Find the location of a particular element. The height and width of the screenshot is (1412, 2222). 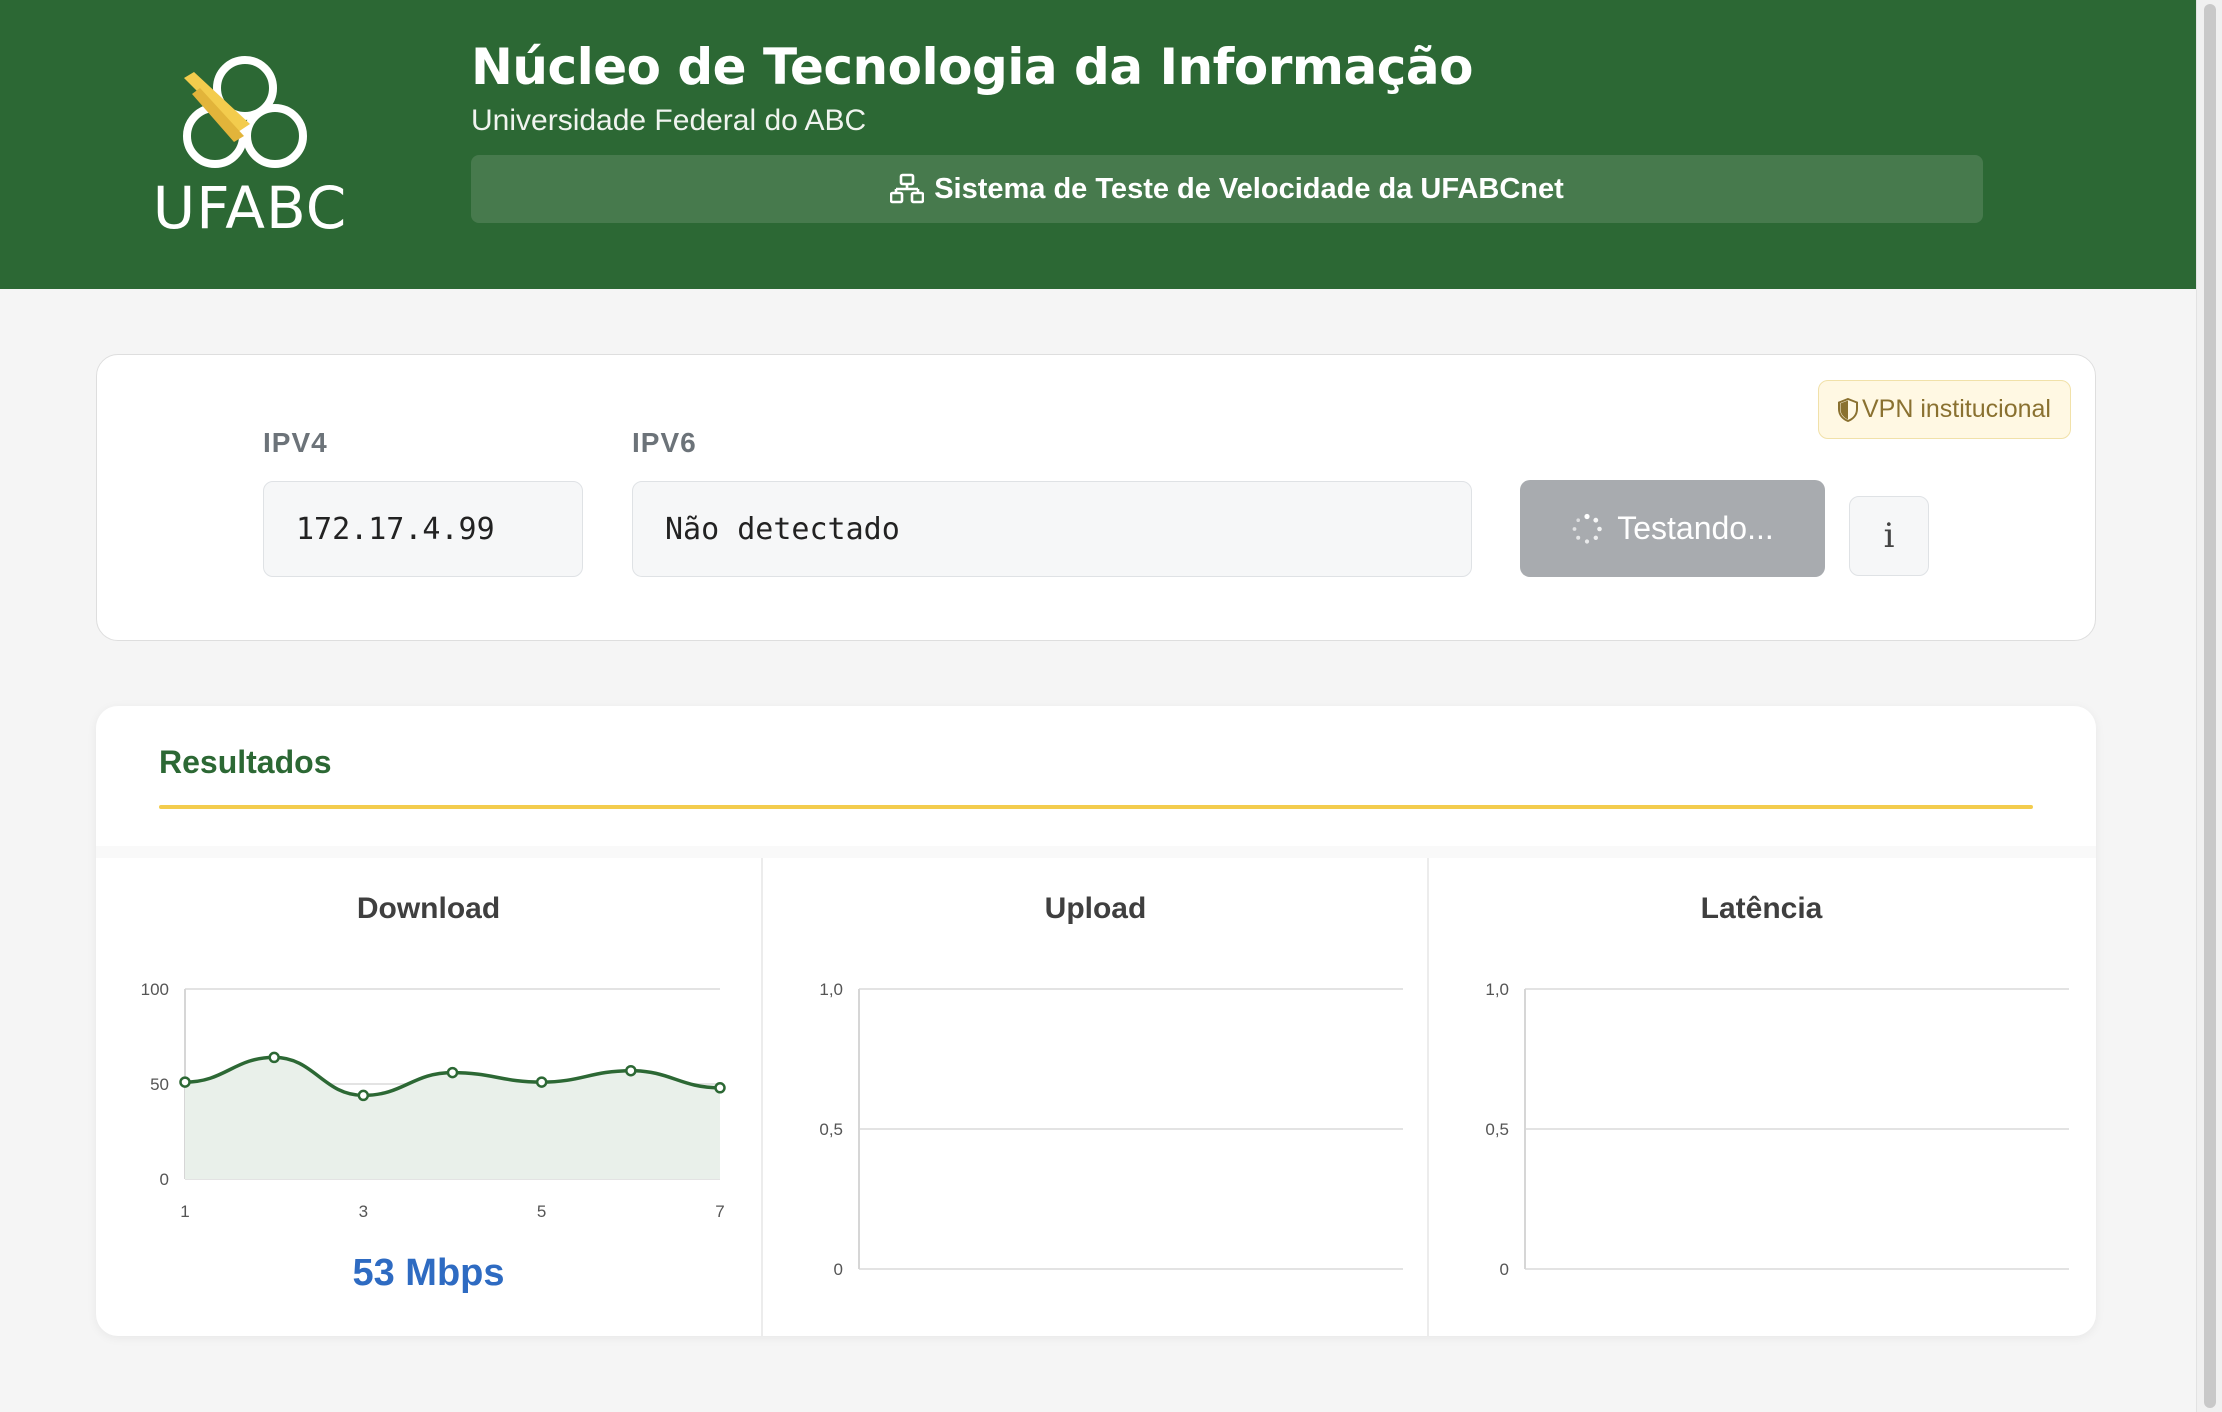

x-tick-label: 1 is located at coordinates (184, 1211).